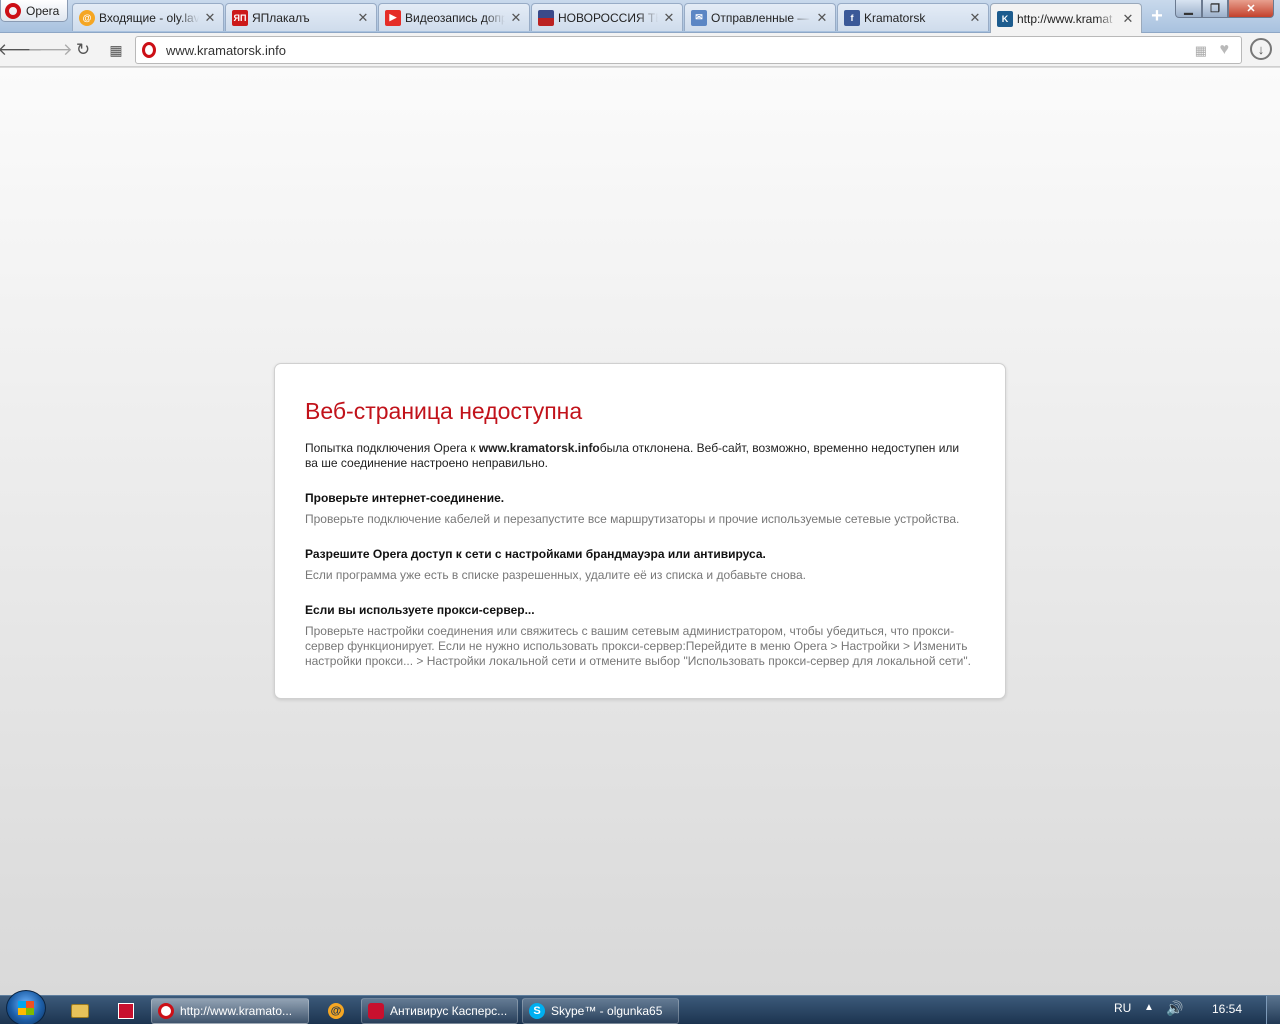 This screenshot has height=1024, width=1280. I want to click on yaplakal-icon: ЯП, so click(240, 17).